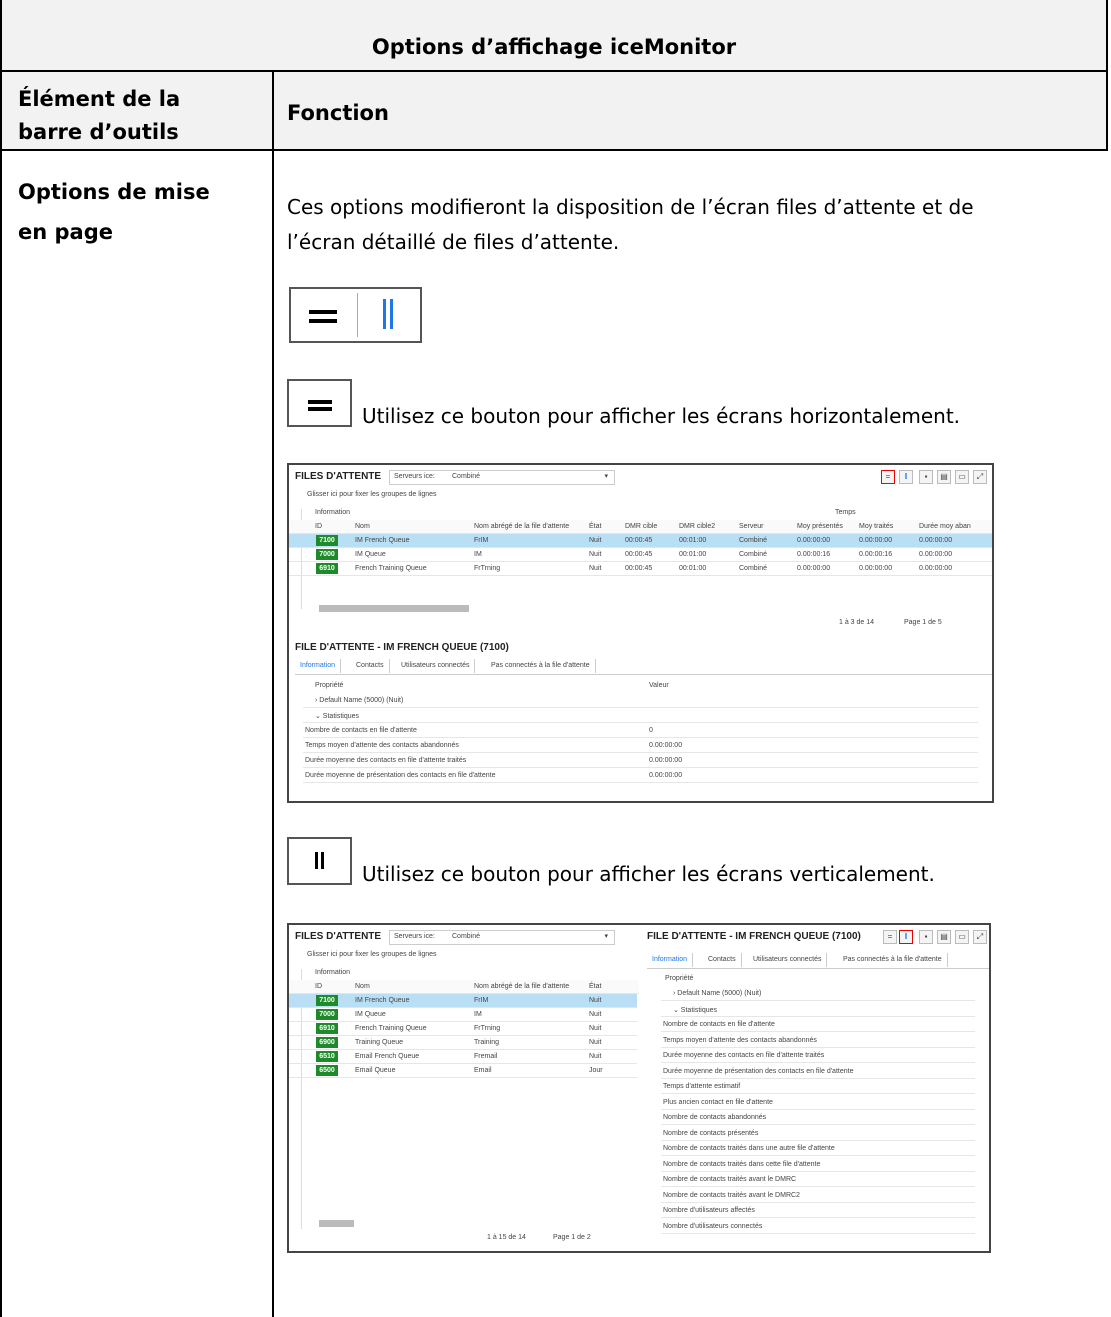 Image resolution: width=1111 pixels, height=1317 pixels. What do you see at coordinates (487, 568) in the screenshot?
I see `table-cell: FrTrning` at bounding box center [487, 568].